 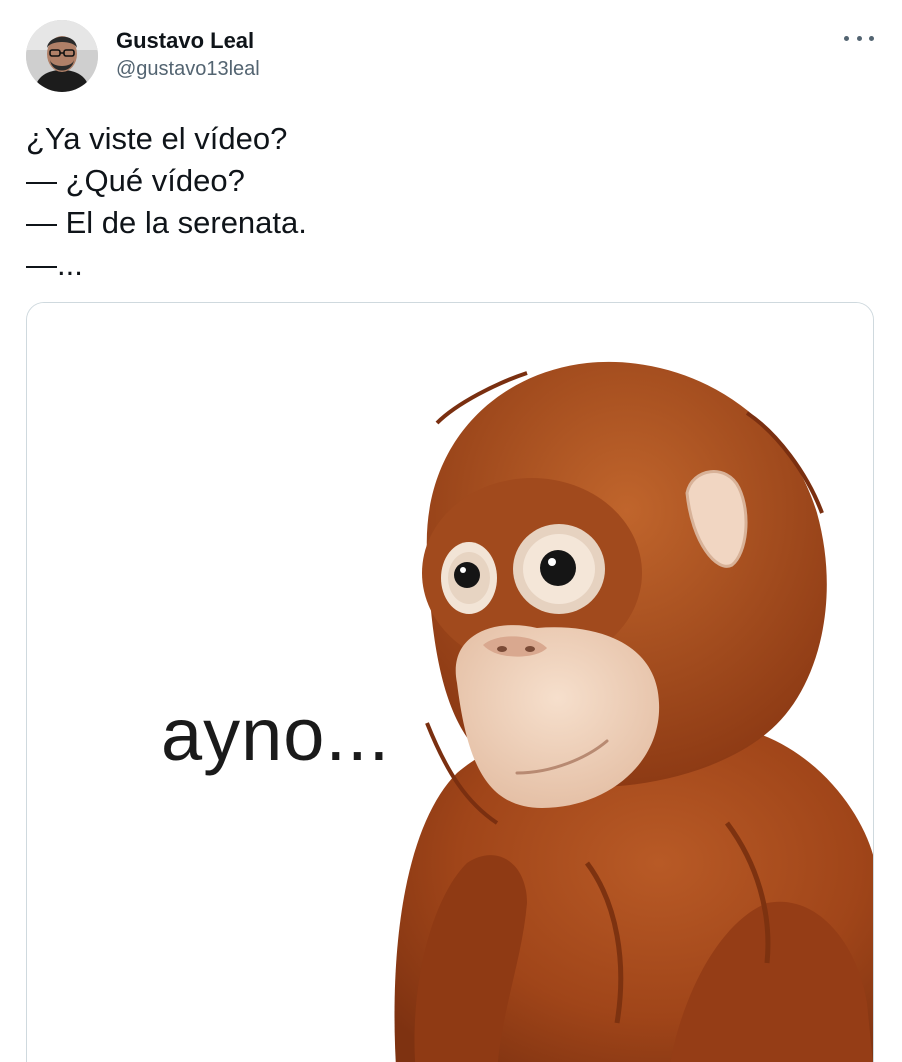 I want to click on more-options-button, so click(x=859, y=38).